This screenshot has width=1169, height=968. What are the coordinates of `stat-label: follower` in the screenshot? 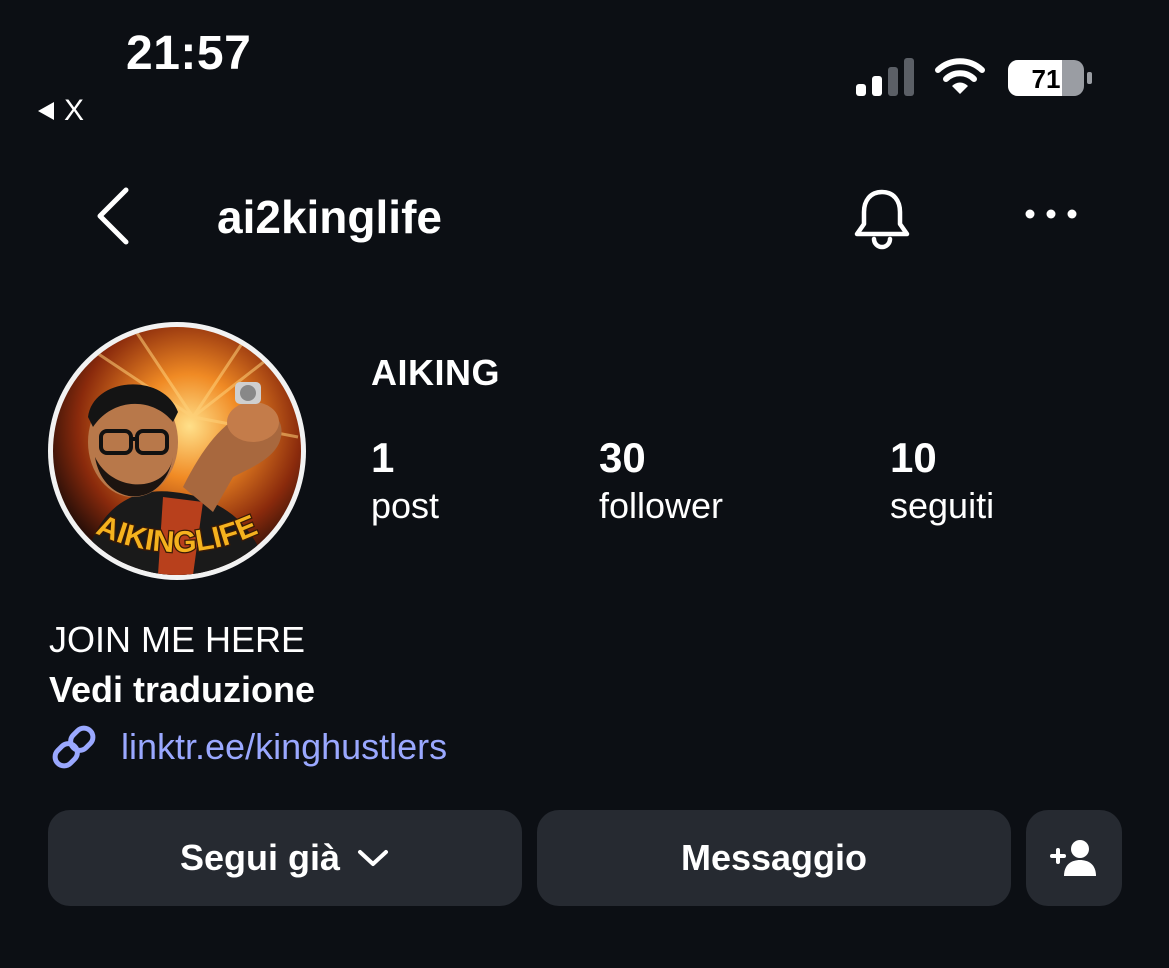 It's located at (661, 505).